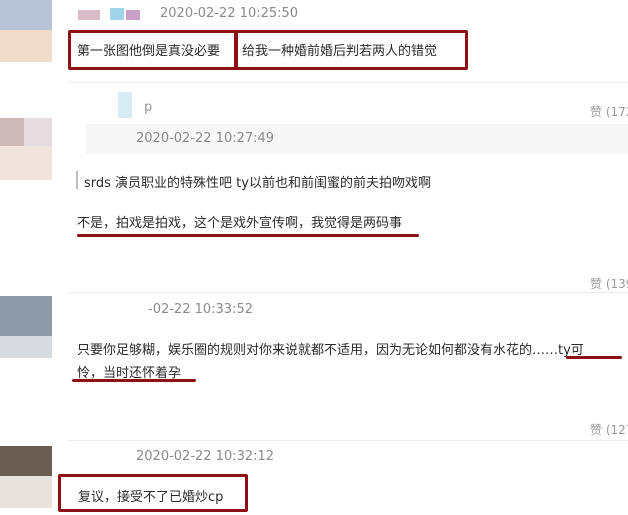 The image size is (628, 515). I want to click on quoted-comment: srds 演员职业的特殊性吧 ty以前也和前闺蜜的前夫拍吻戏啊, so click(257, 183).